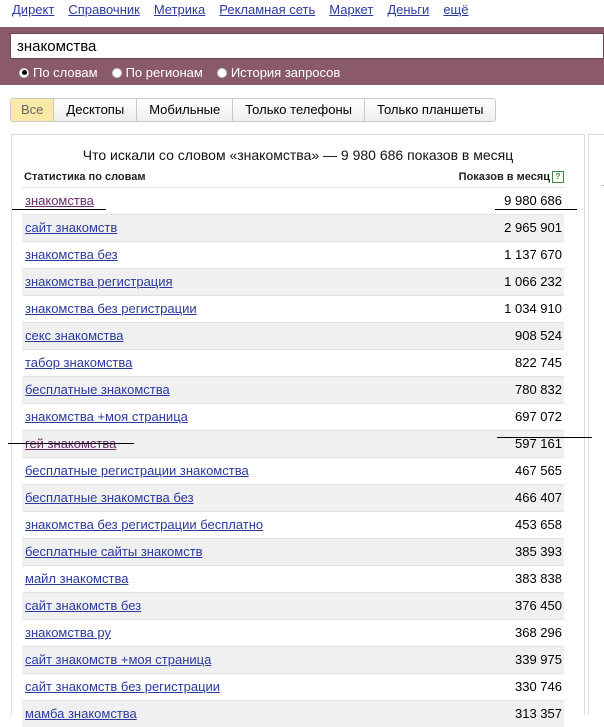 This screenshot has width=604, height=727. Describe the element at coordinates (430, 110) in the screenshot. I see `filter-tab: Только планшеты` at that location.